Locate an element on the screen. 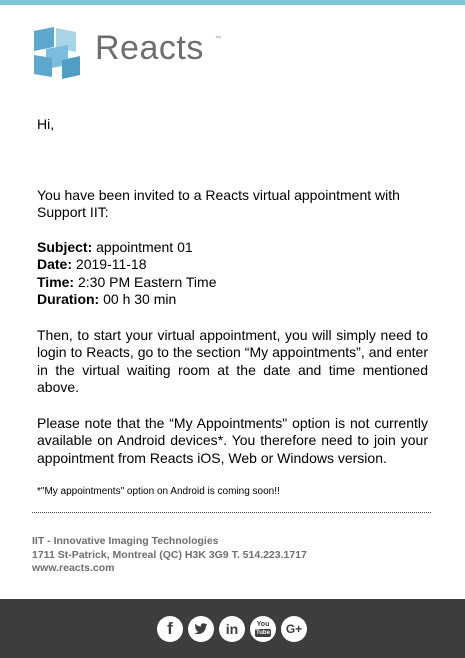 Image resolution: width=465 pixels, height=658 pixels. trademark-mark: ™ is located at coordinates (218, 39).